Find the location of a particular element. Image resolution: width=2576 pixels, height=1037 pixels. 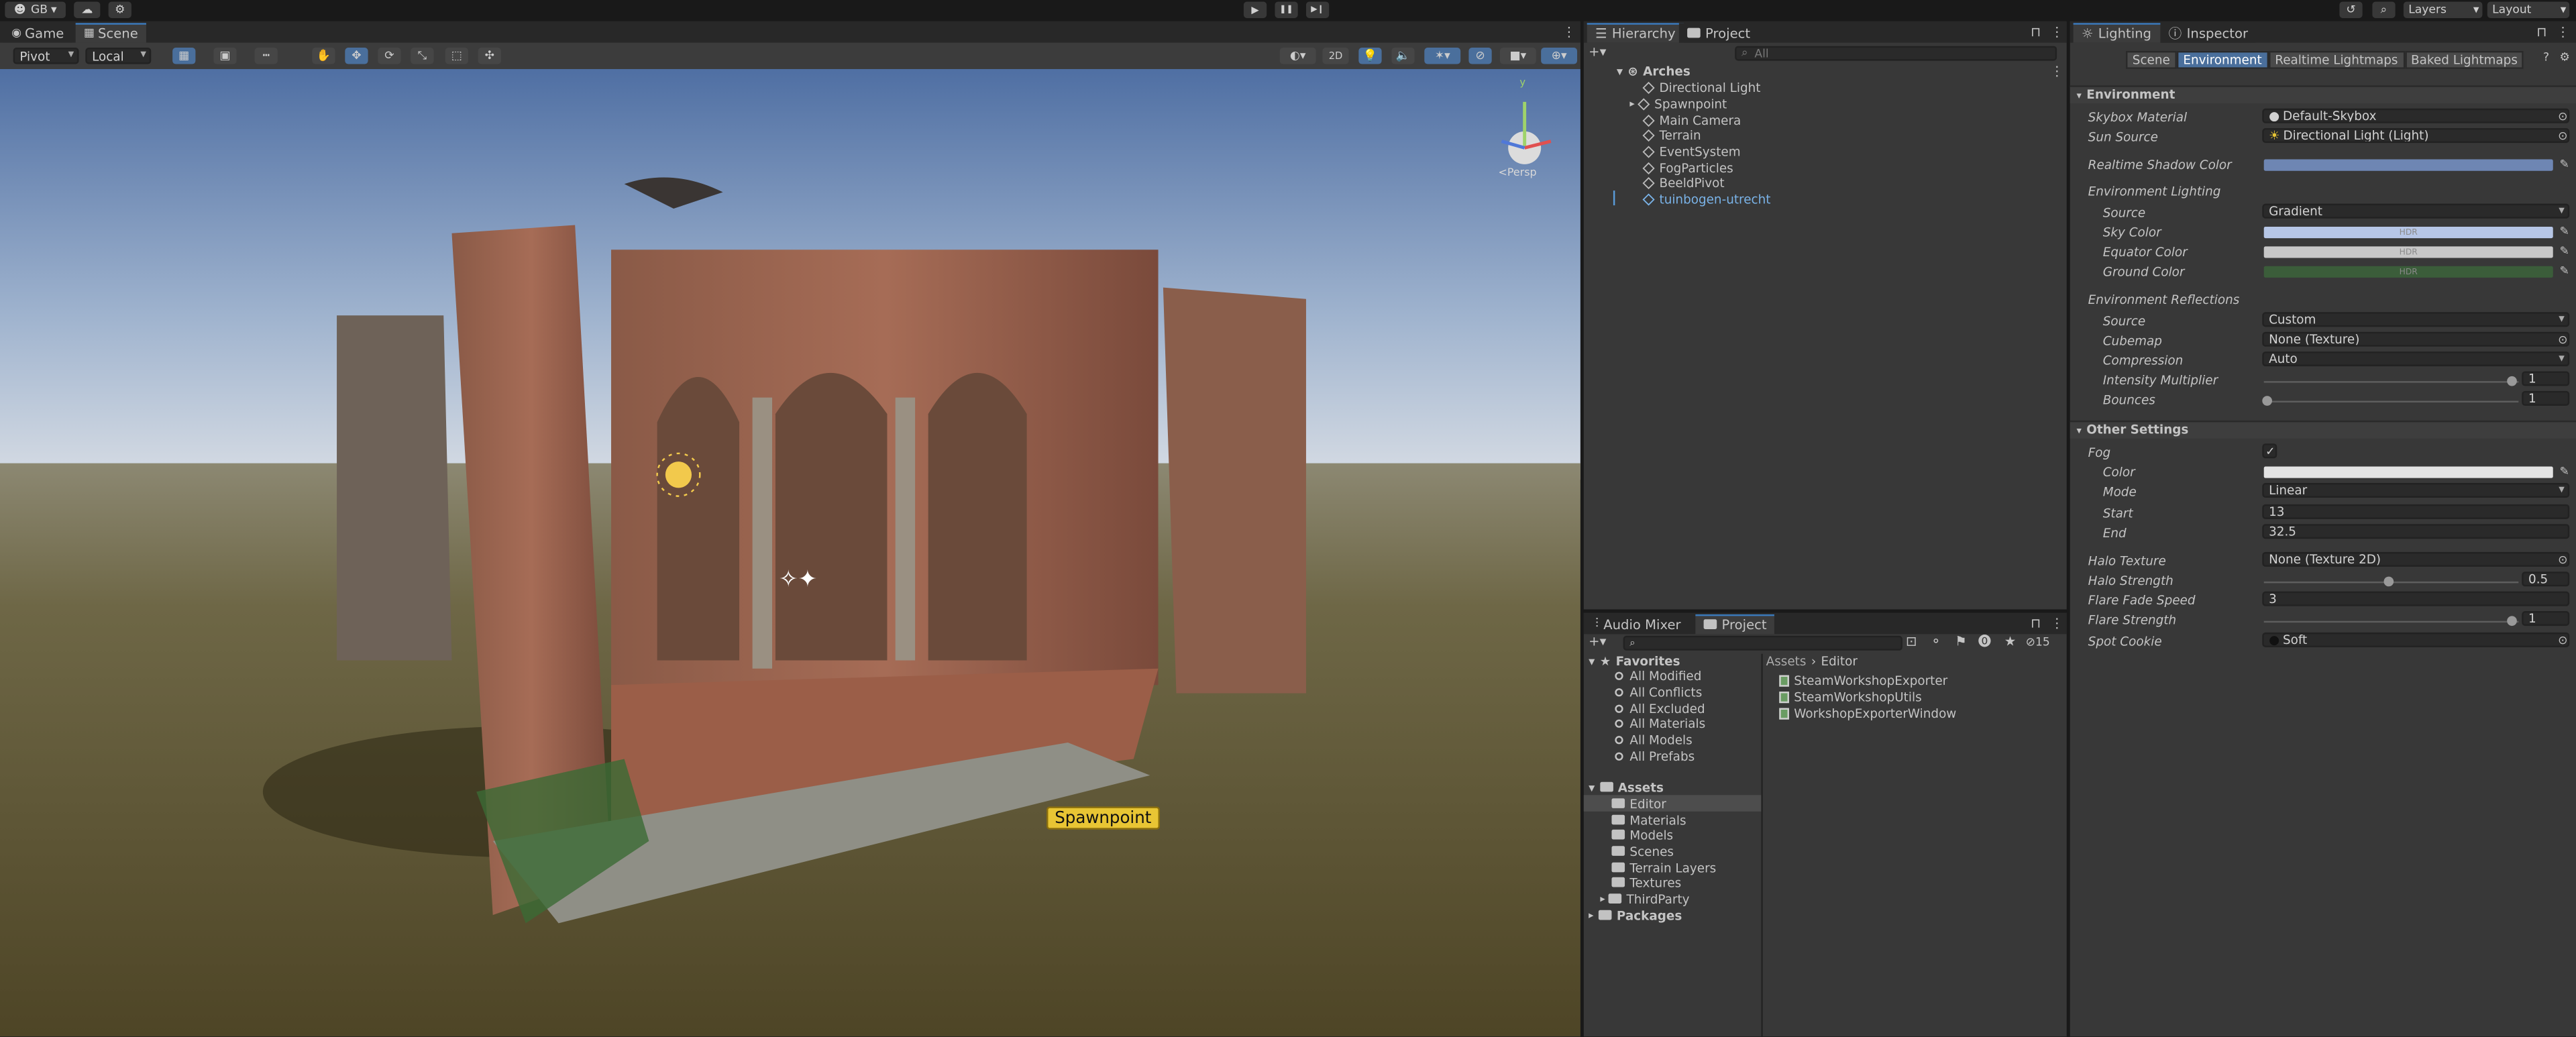

favorites-header: ▾ ★ Favorites is located at coordinates (1634, 660).